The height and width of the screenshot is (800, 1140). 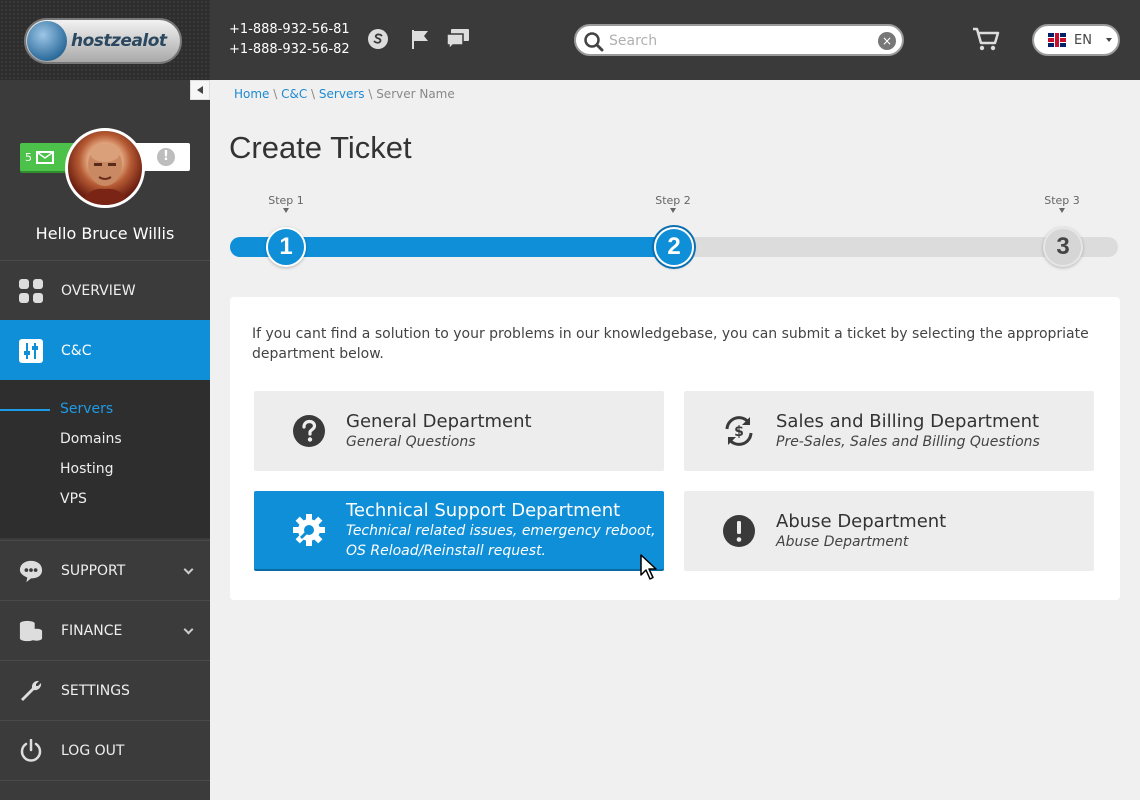 What do you see at coordinates (378, 39) in the screenshot?
I see `skype-icon` at bounding box center [378, 39].